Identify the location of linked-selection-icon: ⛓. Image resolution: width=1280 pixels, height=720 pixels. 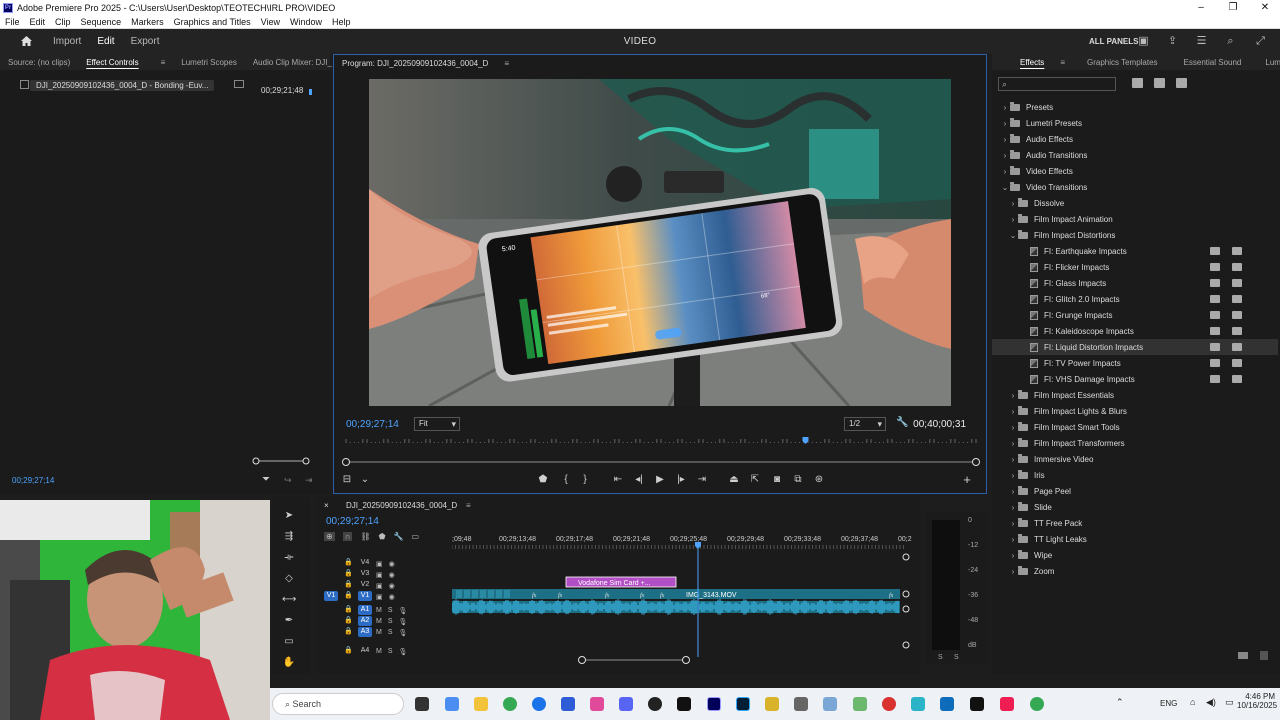
(365, 536).